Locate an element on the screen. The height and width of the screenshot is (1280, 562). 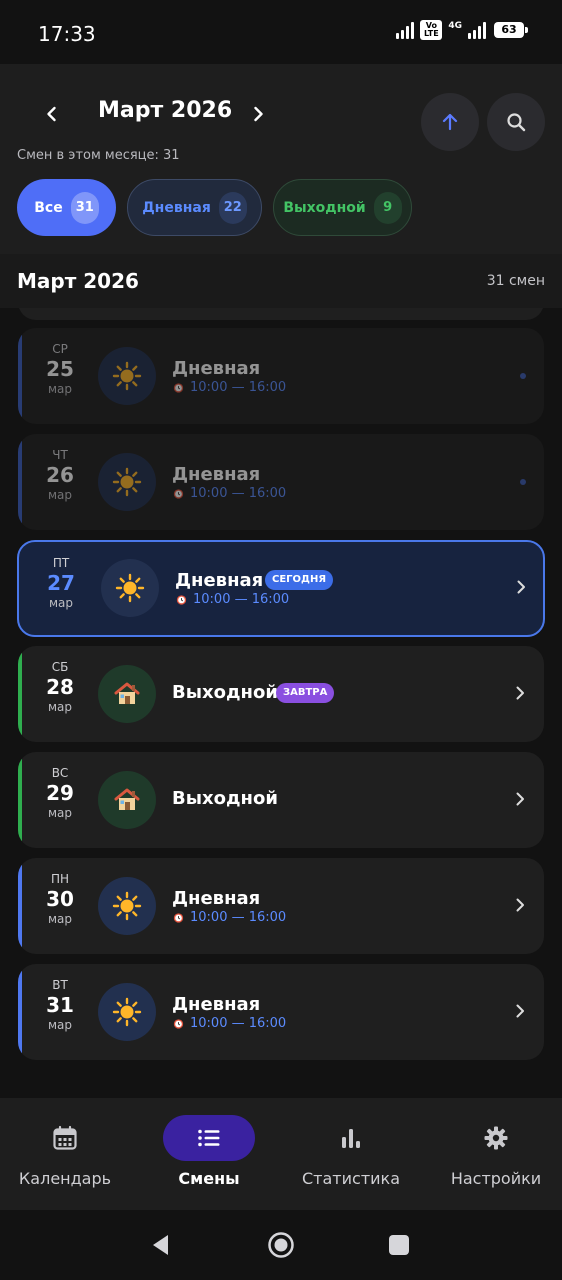
day-of-week: СБ is located at coordinates (60, 667).